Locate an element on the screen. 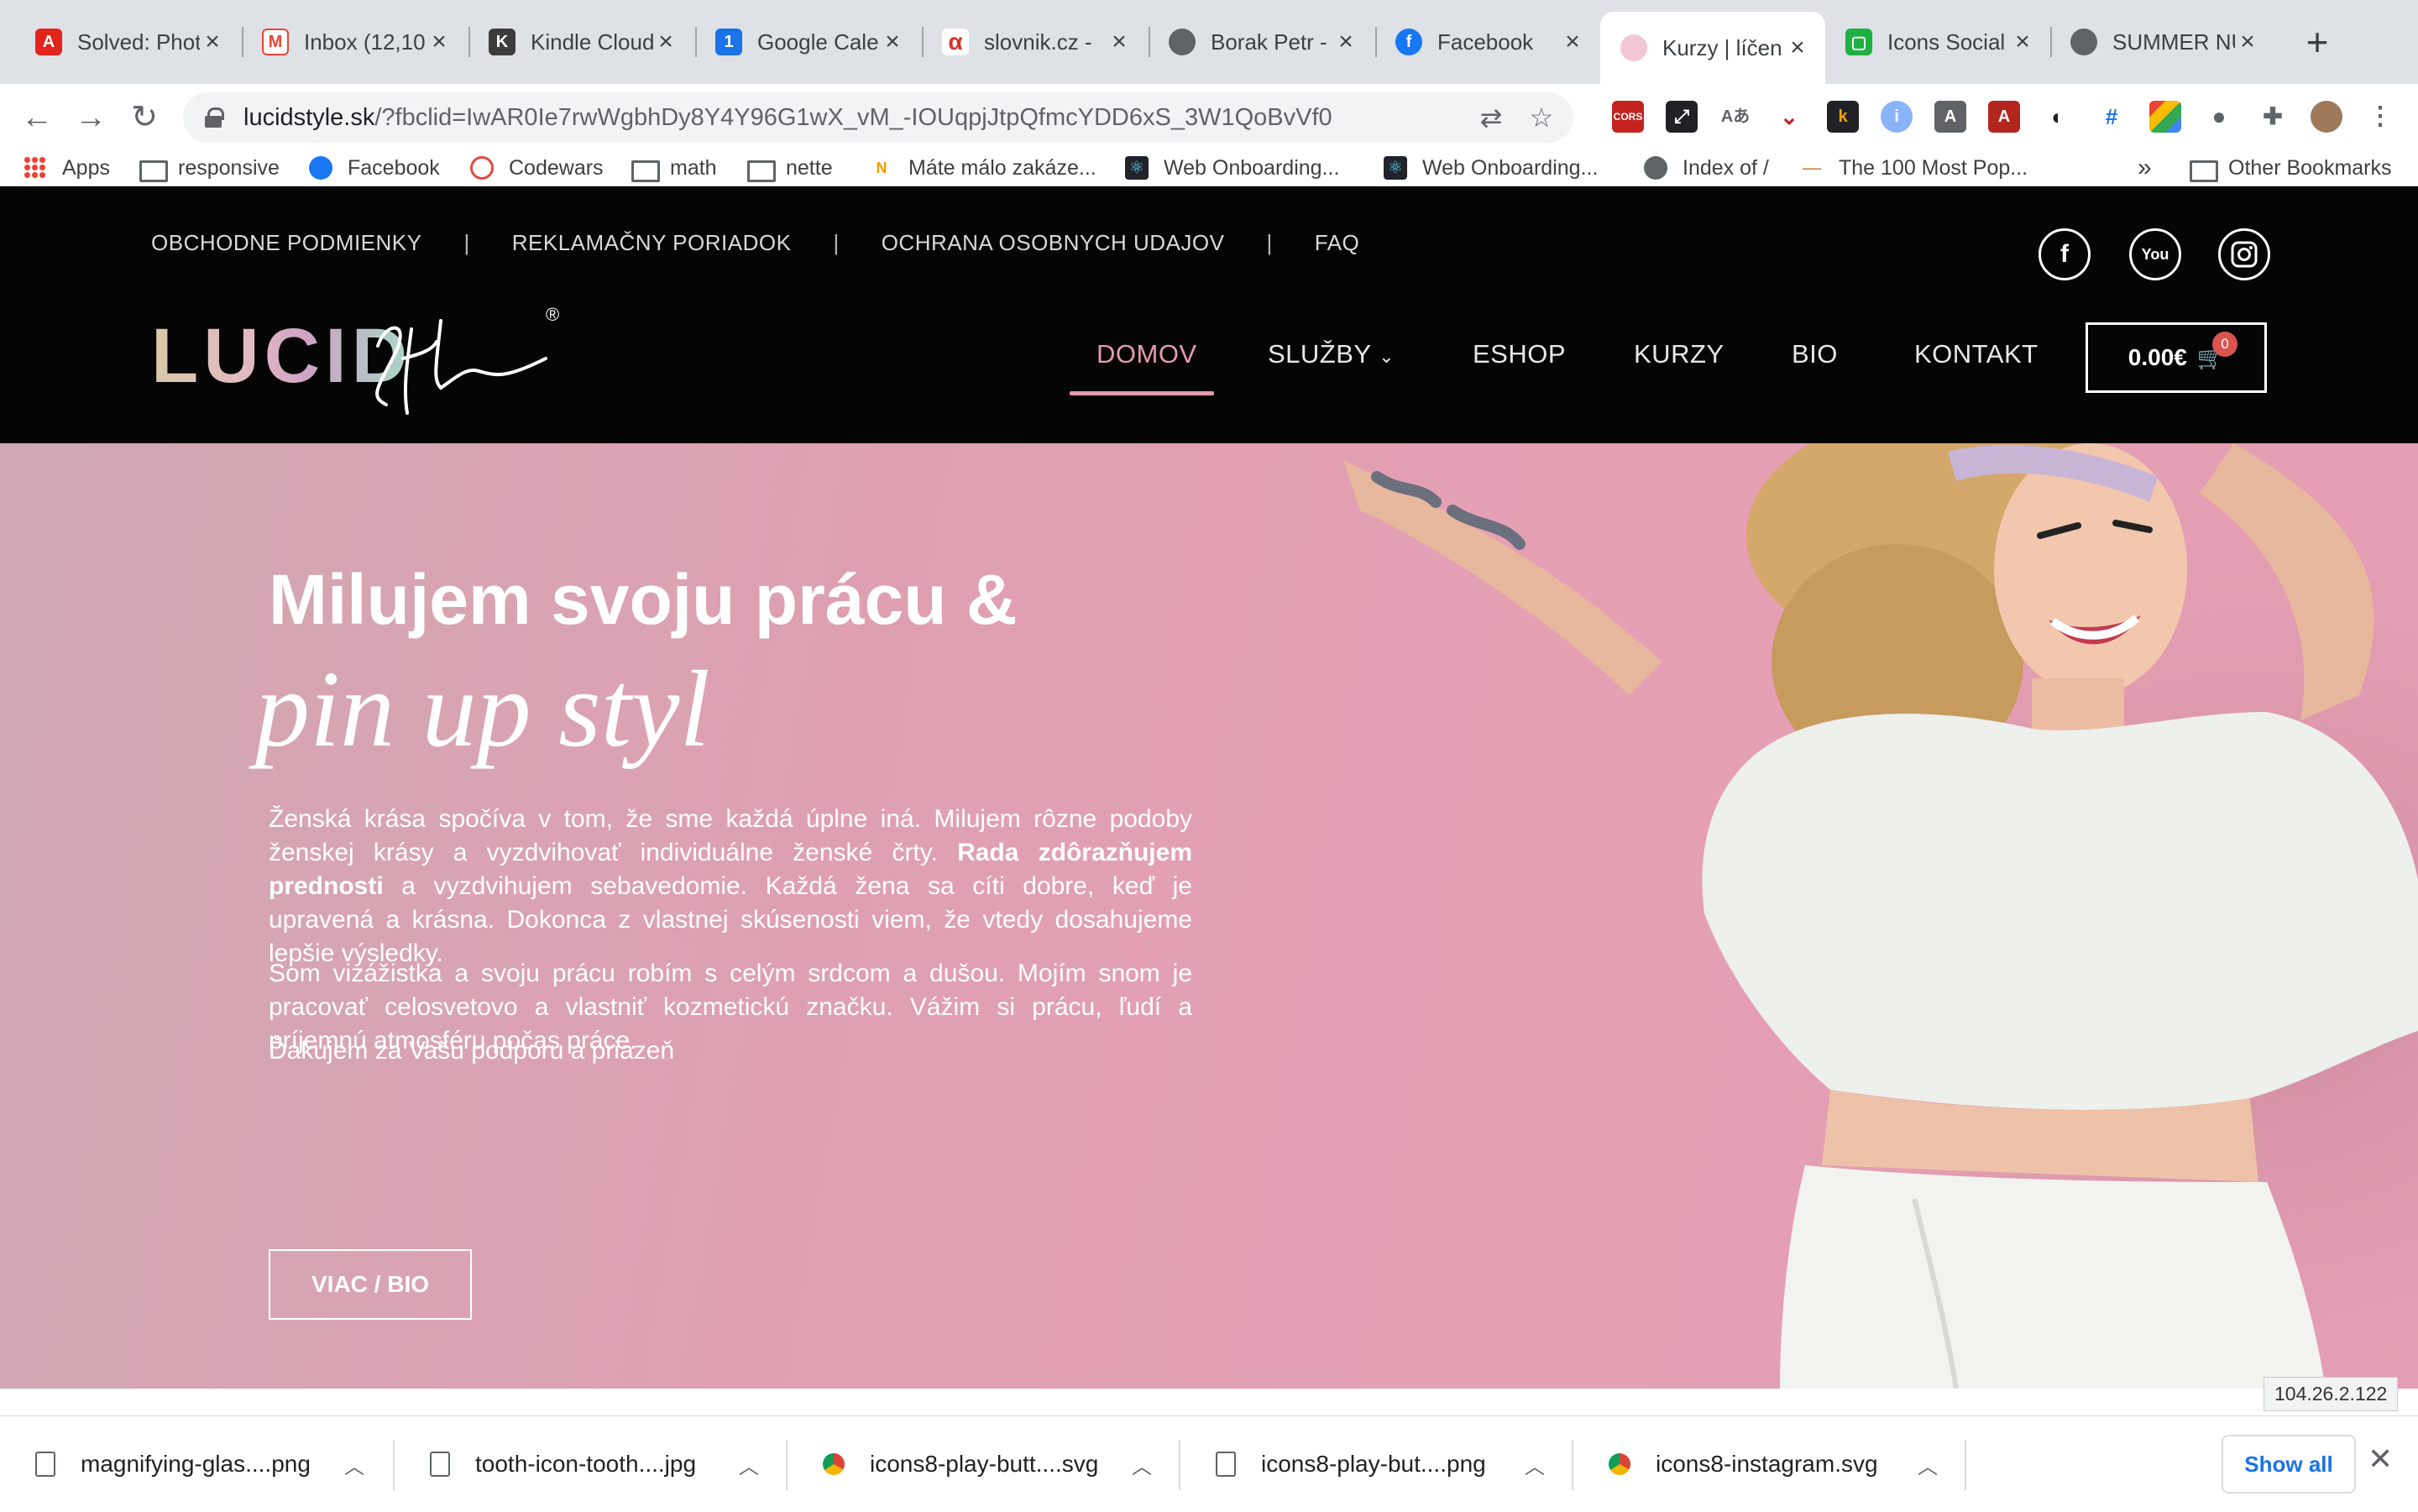 This screenshot has height=1512, width=2418. nav-active-underline is located at coordinates (1142, 393).